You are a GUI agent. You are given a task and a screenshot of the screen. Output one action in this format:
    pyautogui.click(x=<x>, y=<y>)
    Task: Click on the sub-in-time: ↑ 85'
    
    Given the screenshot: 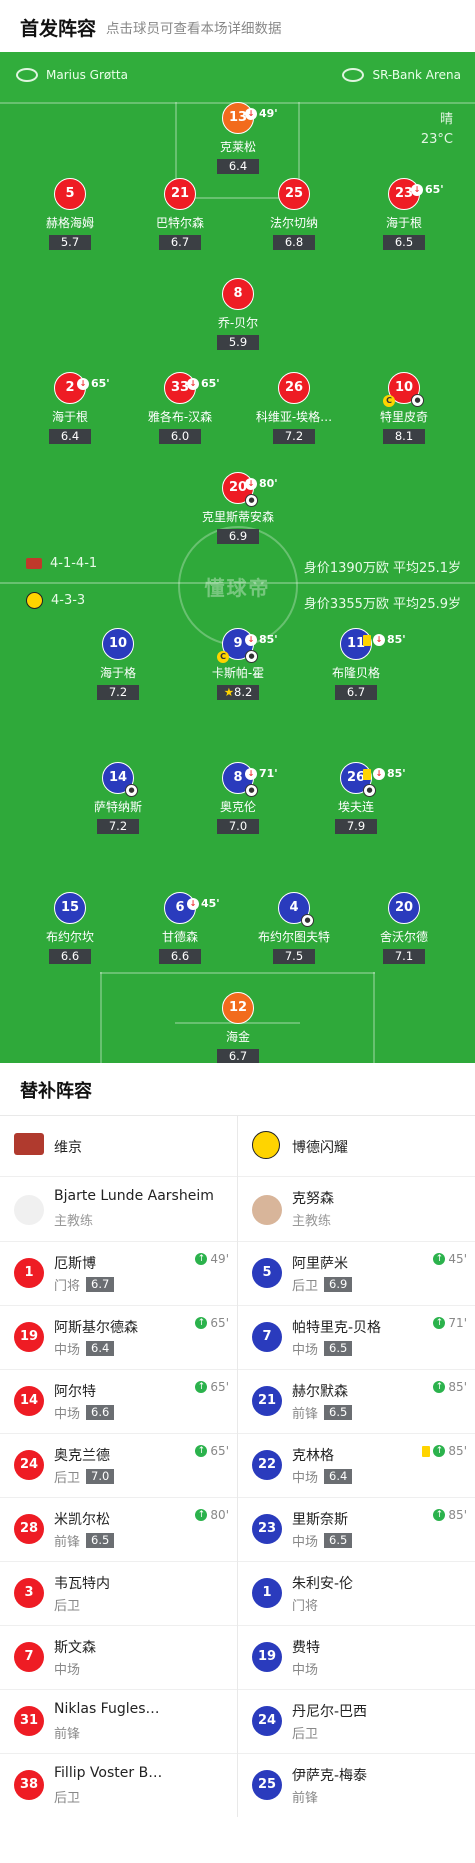 What is the action you would take?
    pyautogui.click(x=450, y=1387)
    